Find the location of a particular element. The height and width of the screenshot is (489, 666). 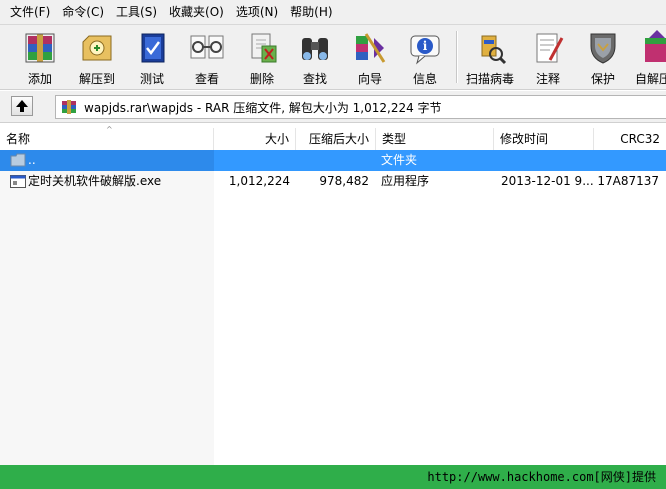

column-header-type: 类型 is located at coordinates (435, 139).